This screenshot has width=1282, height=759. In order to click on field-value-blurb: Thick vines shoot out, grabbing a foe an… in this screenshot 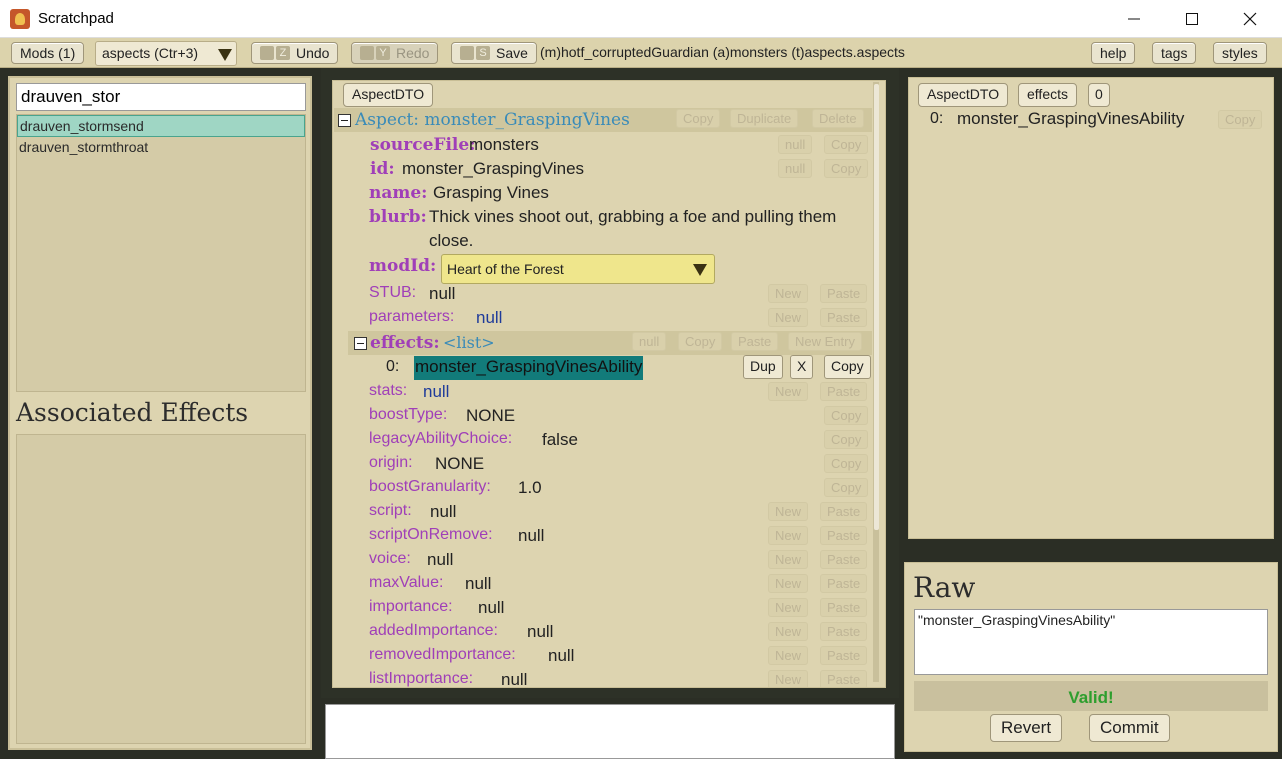, I will do `click(632, 217)`.